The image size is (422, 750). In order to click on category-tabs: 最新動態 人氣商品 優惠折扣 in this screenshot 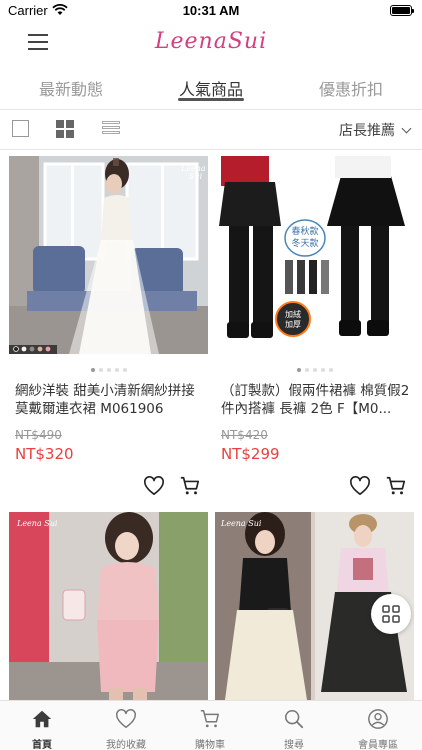, I will do `click(211, 90)`.